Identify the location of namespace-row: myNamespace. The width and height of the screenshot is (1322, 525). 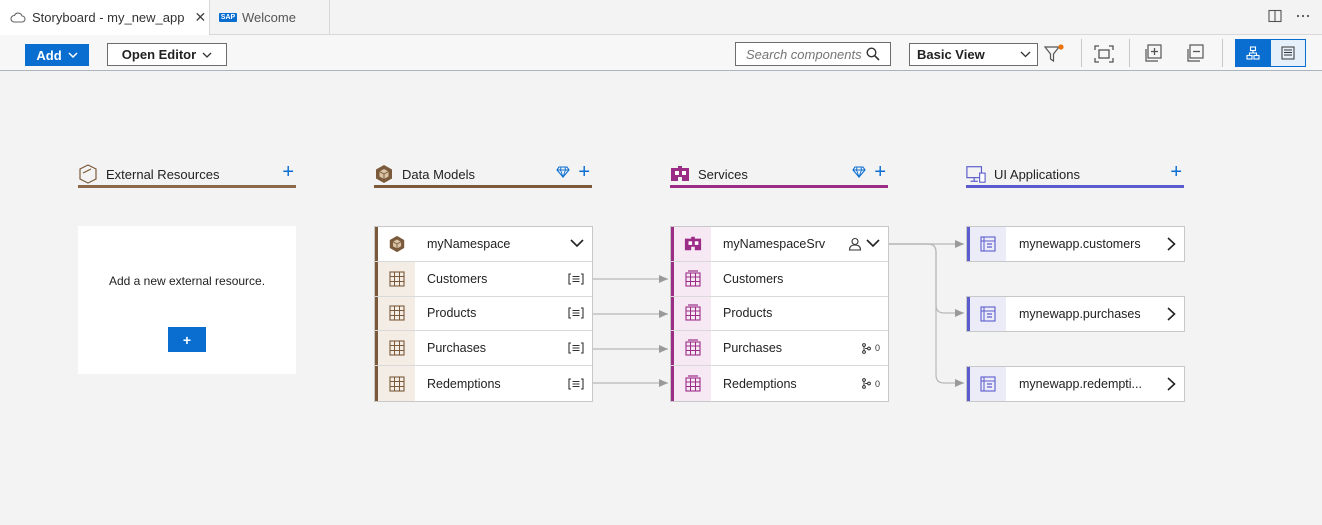
(483, 244).